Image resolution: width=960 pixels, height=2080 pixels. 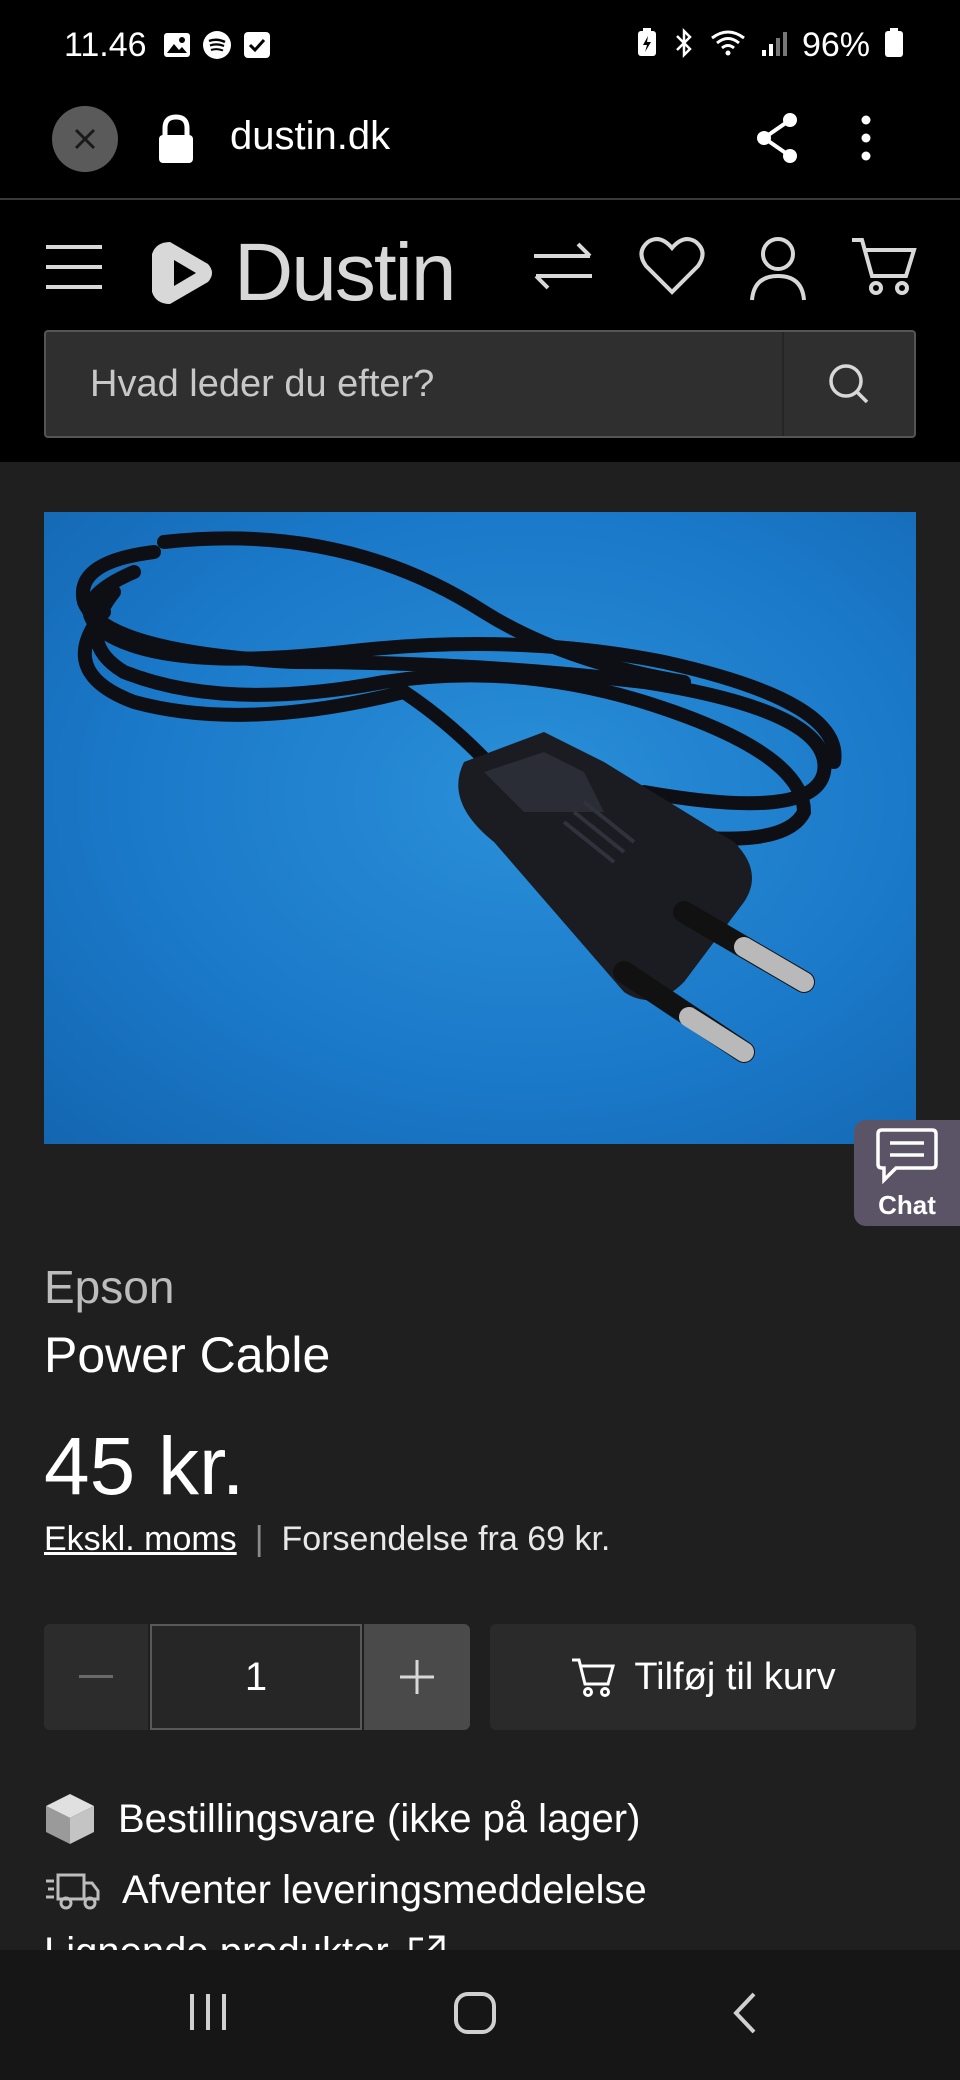 I want to click on recent-apps-icon, so click(x=208, y=2014).